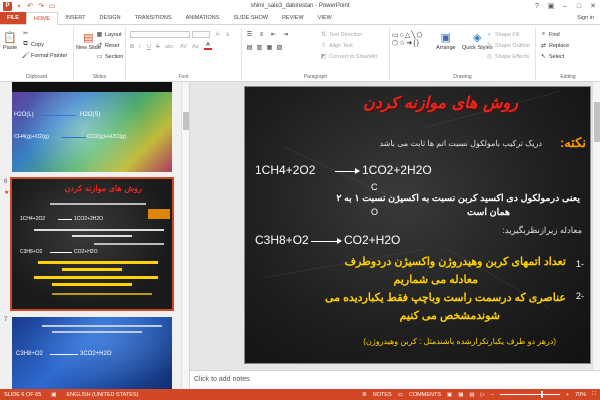 This screenshot has width=600, height=400. I want to click on copy-label: Copy, so click(37, 44).